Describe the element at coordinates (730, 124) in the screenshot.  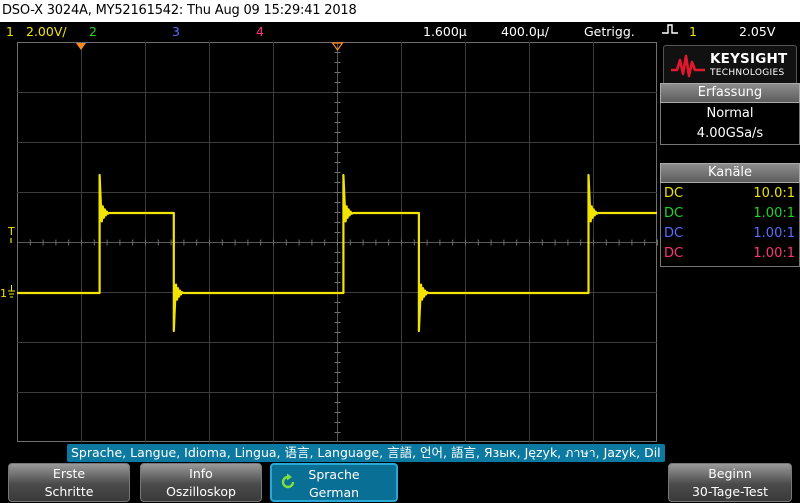
I see `acquisition-panel: Normal 4.00GSa/s` at that location.